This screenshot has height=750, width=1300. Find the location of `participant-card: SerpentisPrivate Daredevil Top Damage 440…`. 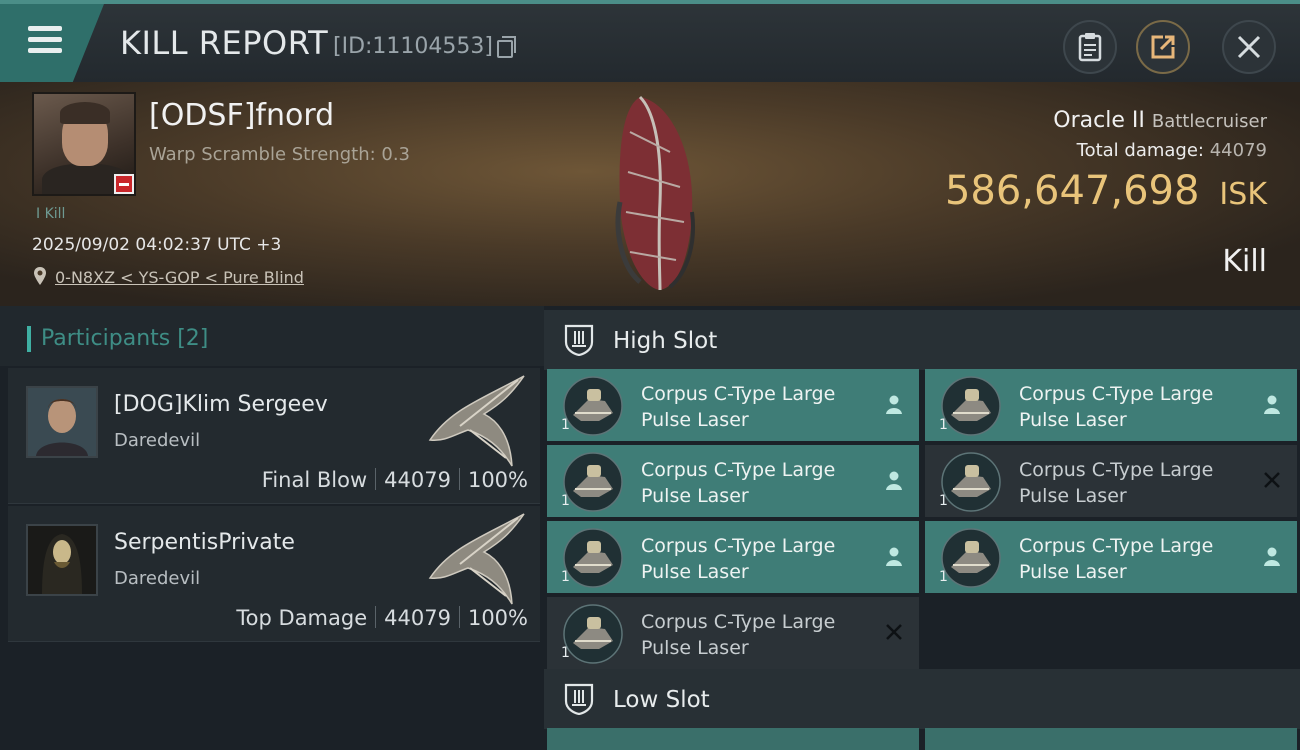

participant-card: SerpentisPrivate Daredevil Top Damage 440… is located at coordinates (274, 574).